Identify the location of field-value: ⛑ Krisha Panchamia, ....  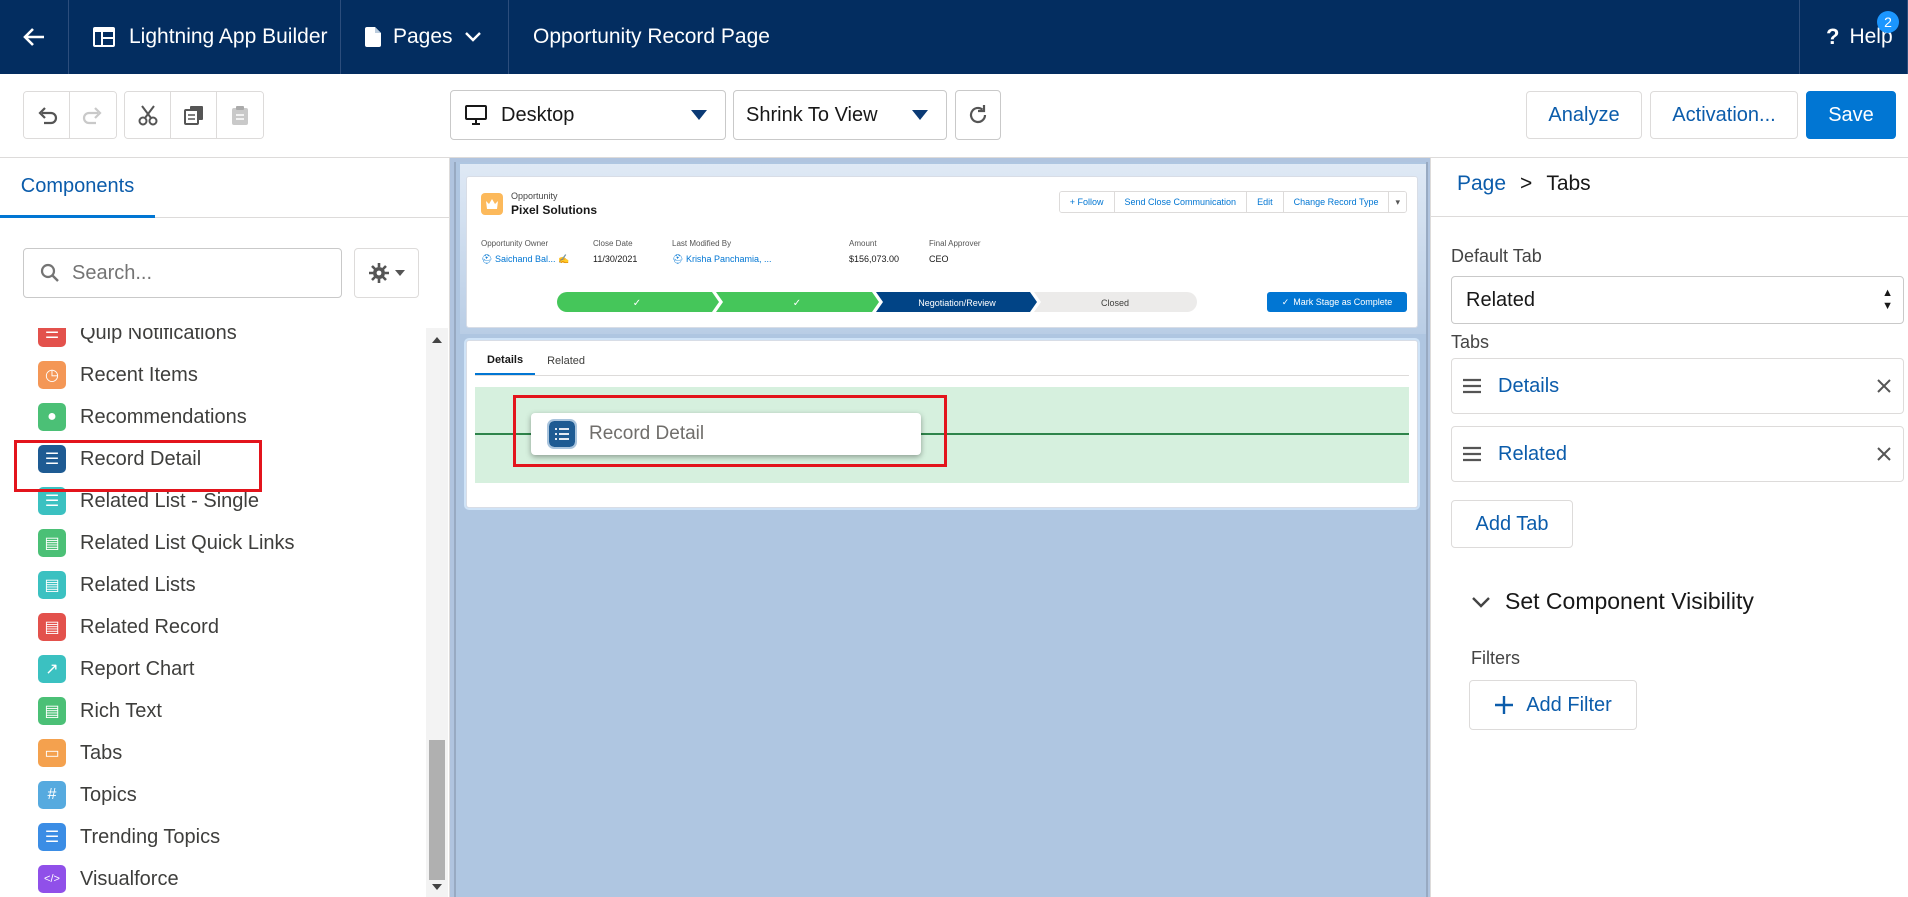
(721, 259).